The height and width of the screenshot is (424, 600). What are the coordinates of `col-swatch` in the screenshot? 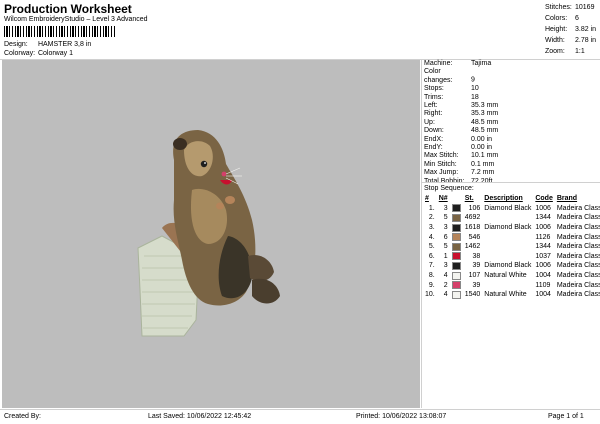 It's located at (456, 199).